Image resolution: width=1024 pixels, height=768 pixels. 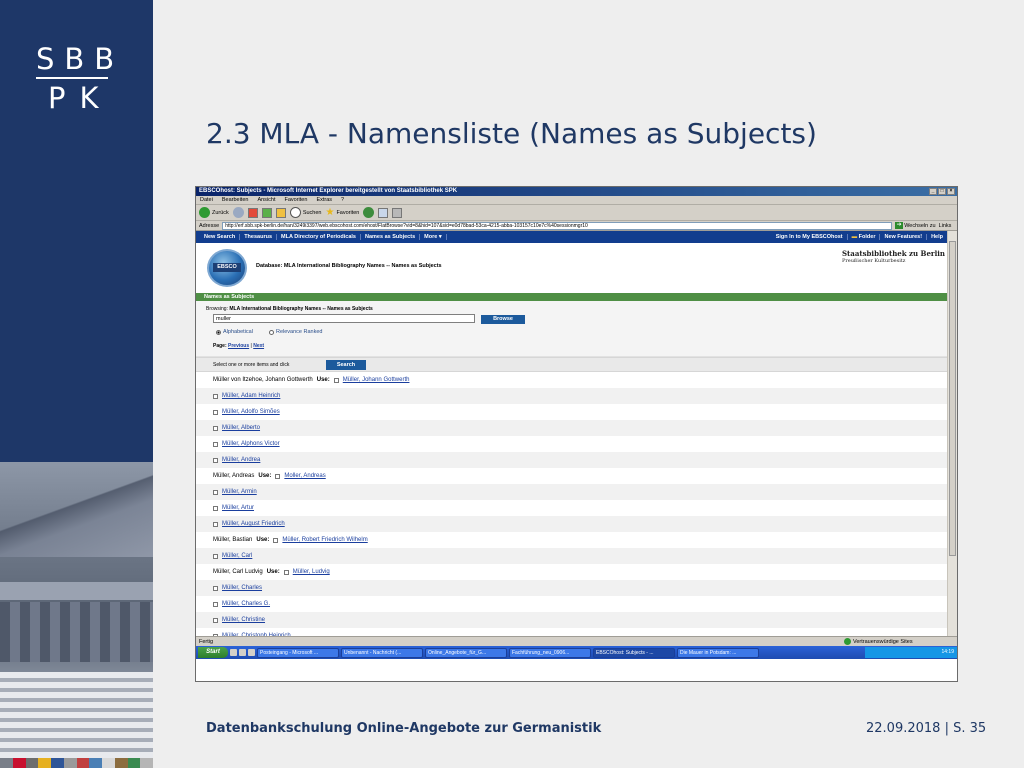 I want to click on vertical-scrollbar, so click(x=952, y=433).